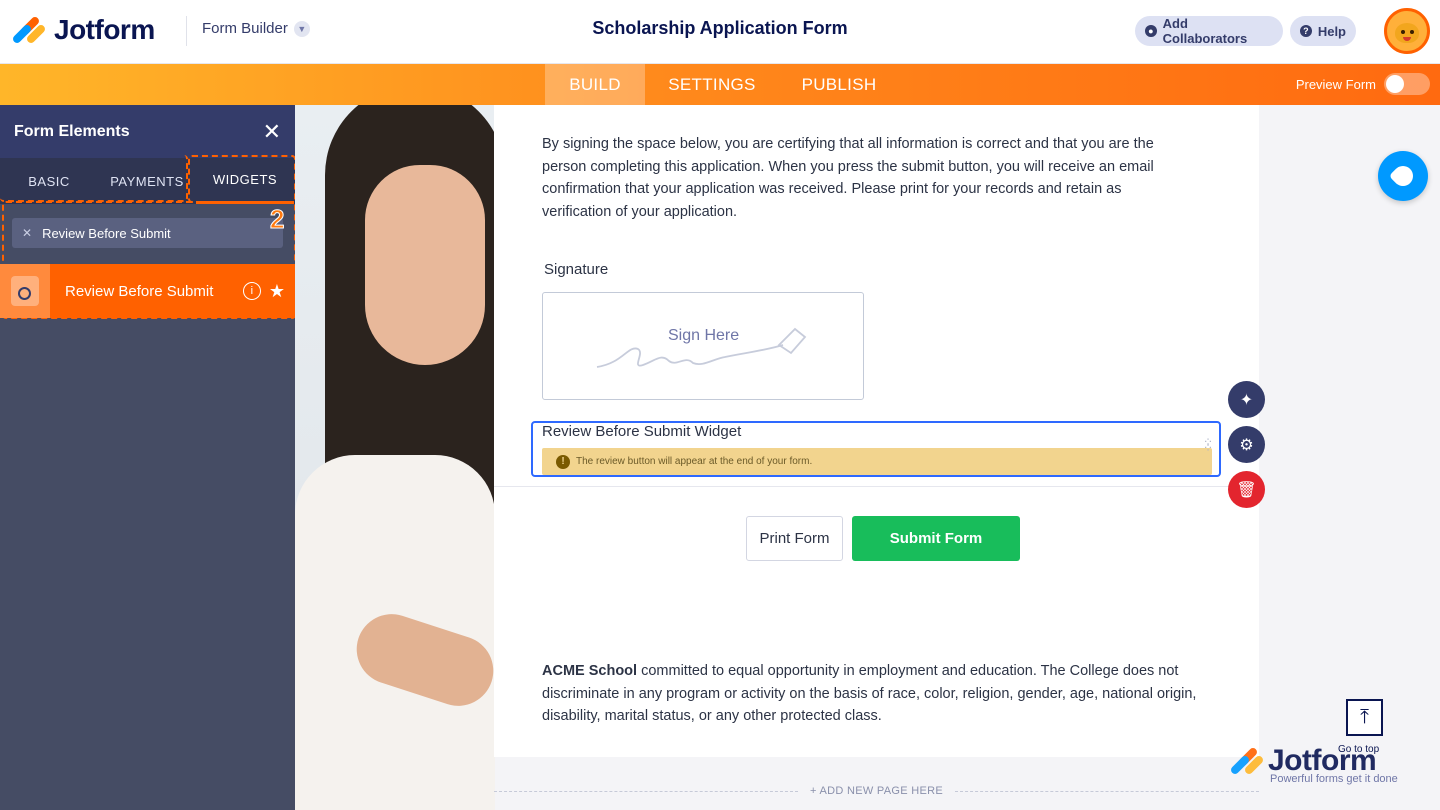 The width and height of the screenshot is (1440, 810). Describe the element at coordinates (839, 84) in the screenshot. I see `tab-publish: PUBLISH` at that location.